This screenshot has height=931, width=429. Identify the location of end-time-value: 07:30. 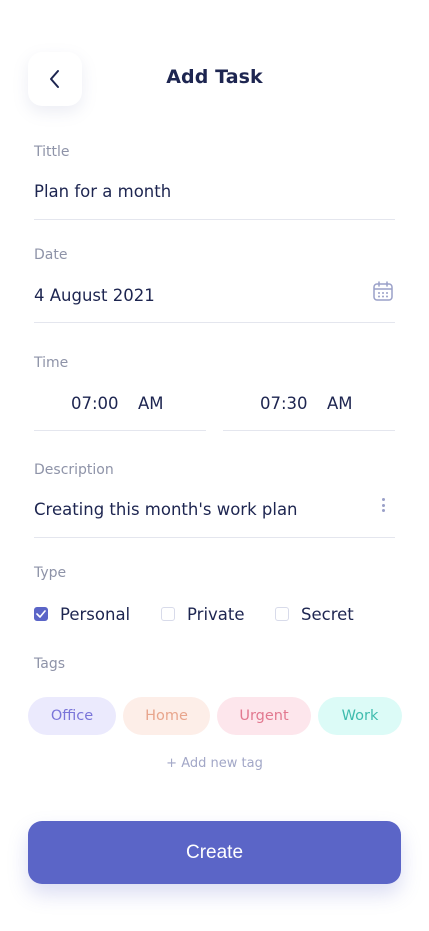
(284, 403).